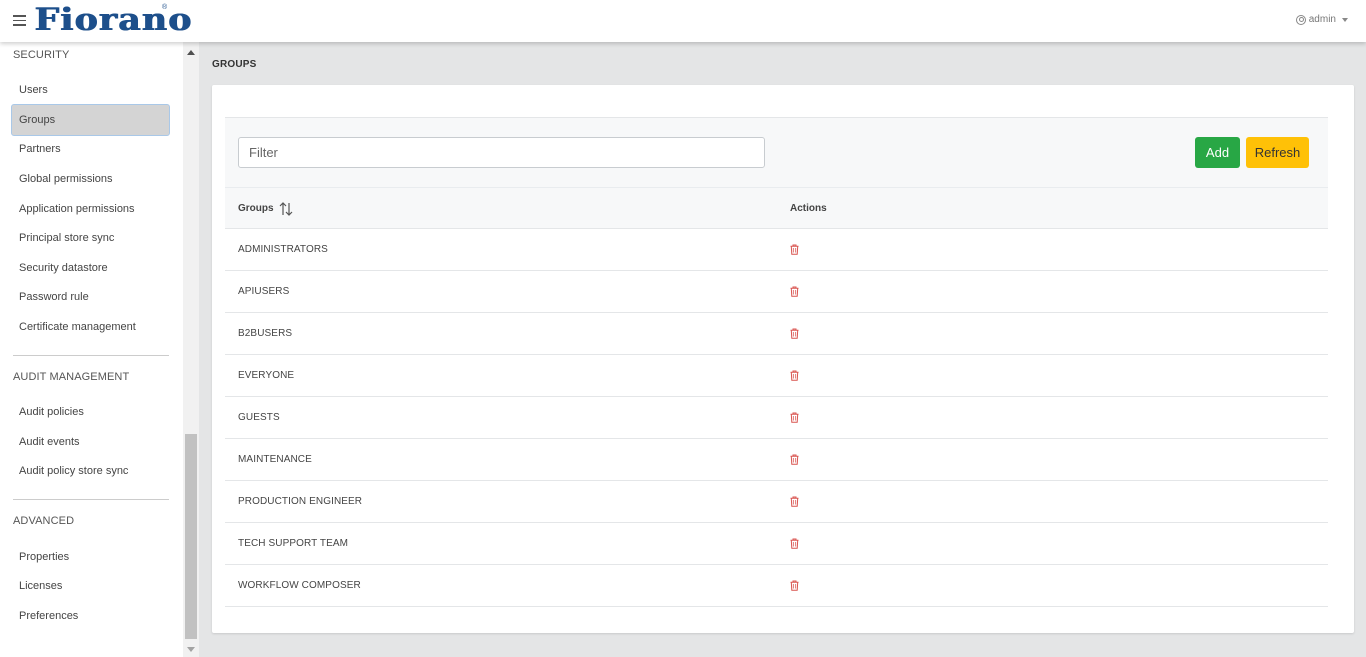 The width and height of the screenshot is (1366, 657). Describe the element at coordinates (71, 377) in the screenshot. I see `section-title-audit-management: AUDIT MANAGEMENT` at that location.